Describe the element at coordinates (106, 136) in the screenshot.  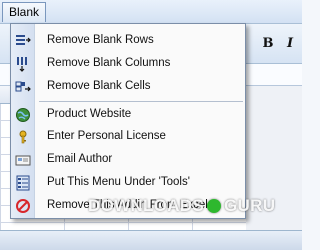
I see `menu-item-label: Enter Personal License` at that location.